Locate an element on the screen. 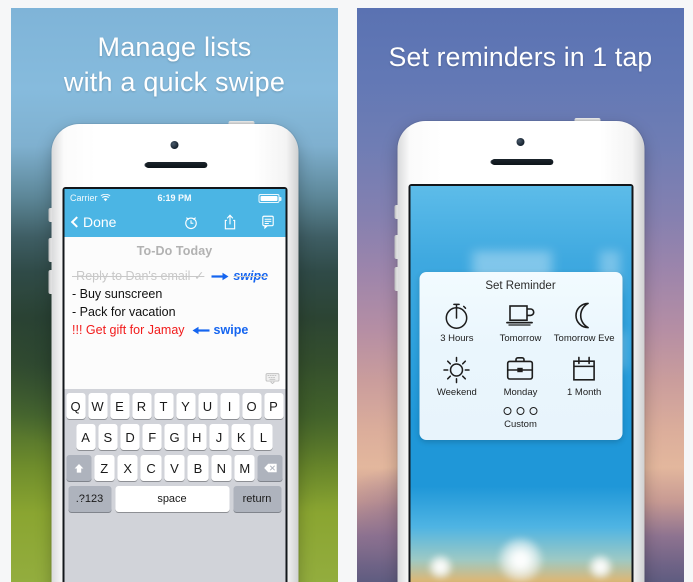 The height and width of the screenshot is (582, 693). headline-right-line1: Set reminders in 1 tap is located at coordinates (520, 57).